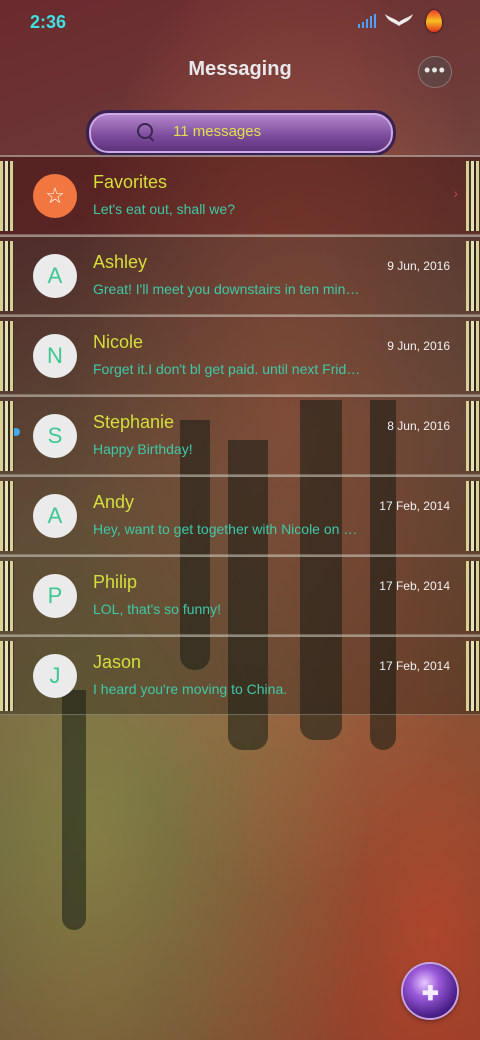  Describe the element at coordinates (55, 436) in the screenshot. I see `avatar: S` at that location.